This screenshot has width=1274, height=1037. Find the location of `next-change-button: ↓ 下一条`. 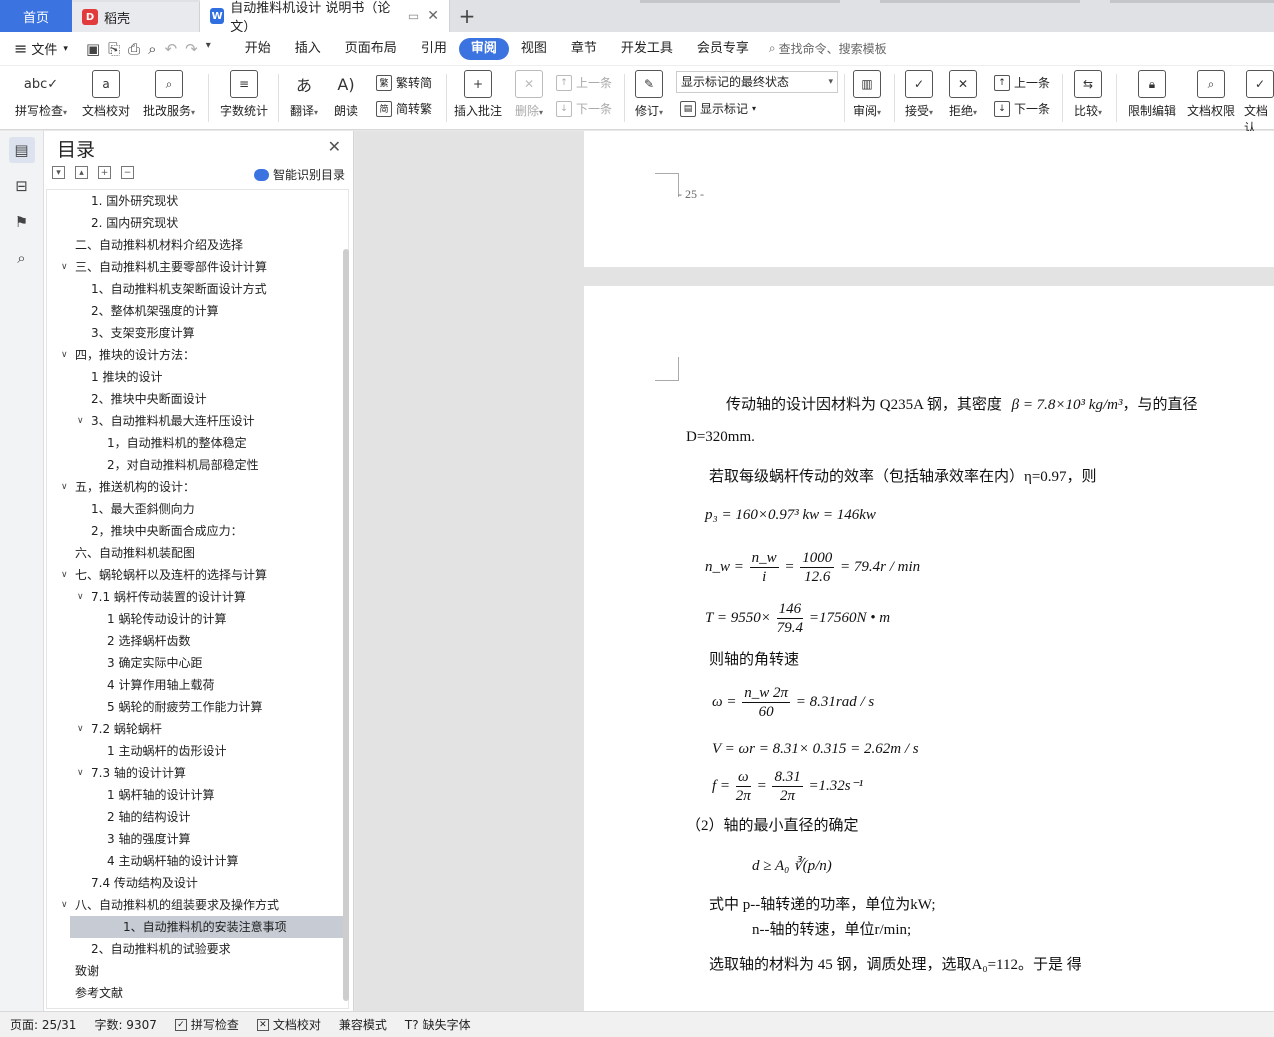

next-change-button: ↓ 下一条 is located at coordinates (1022, 108).